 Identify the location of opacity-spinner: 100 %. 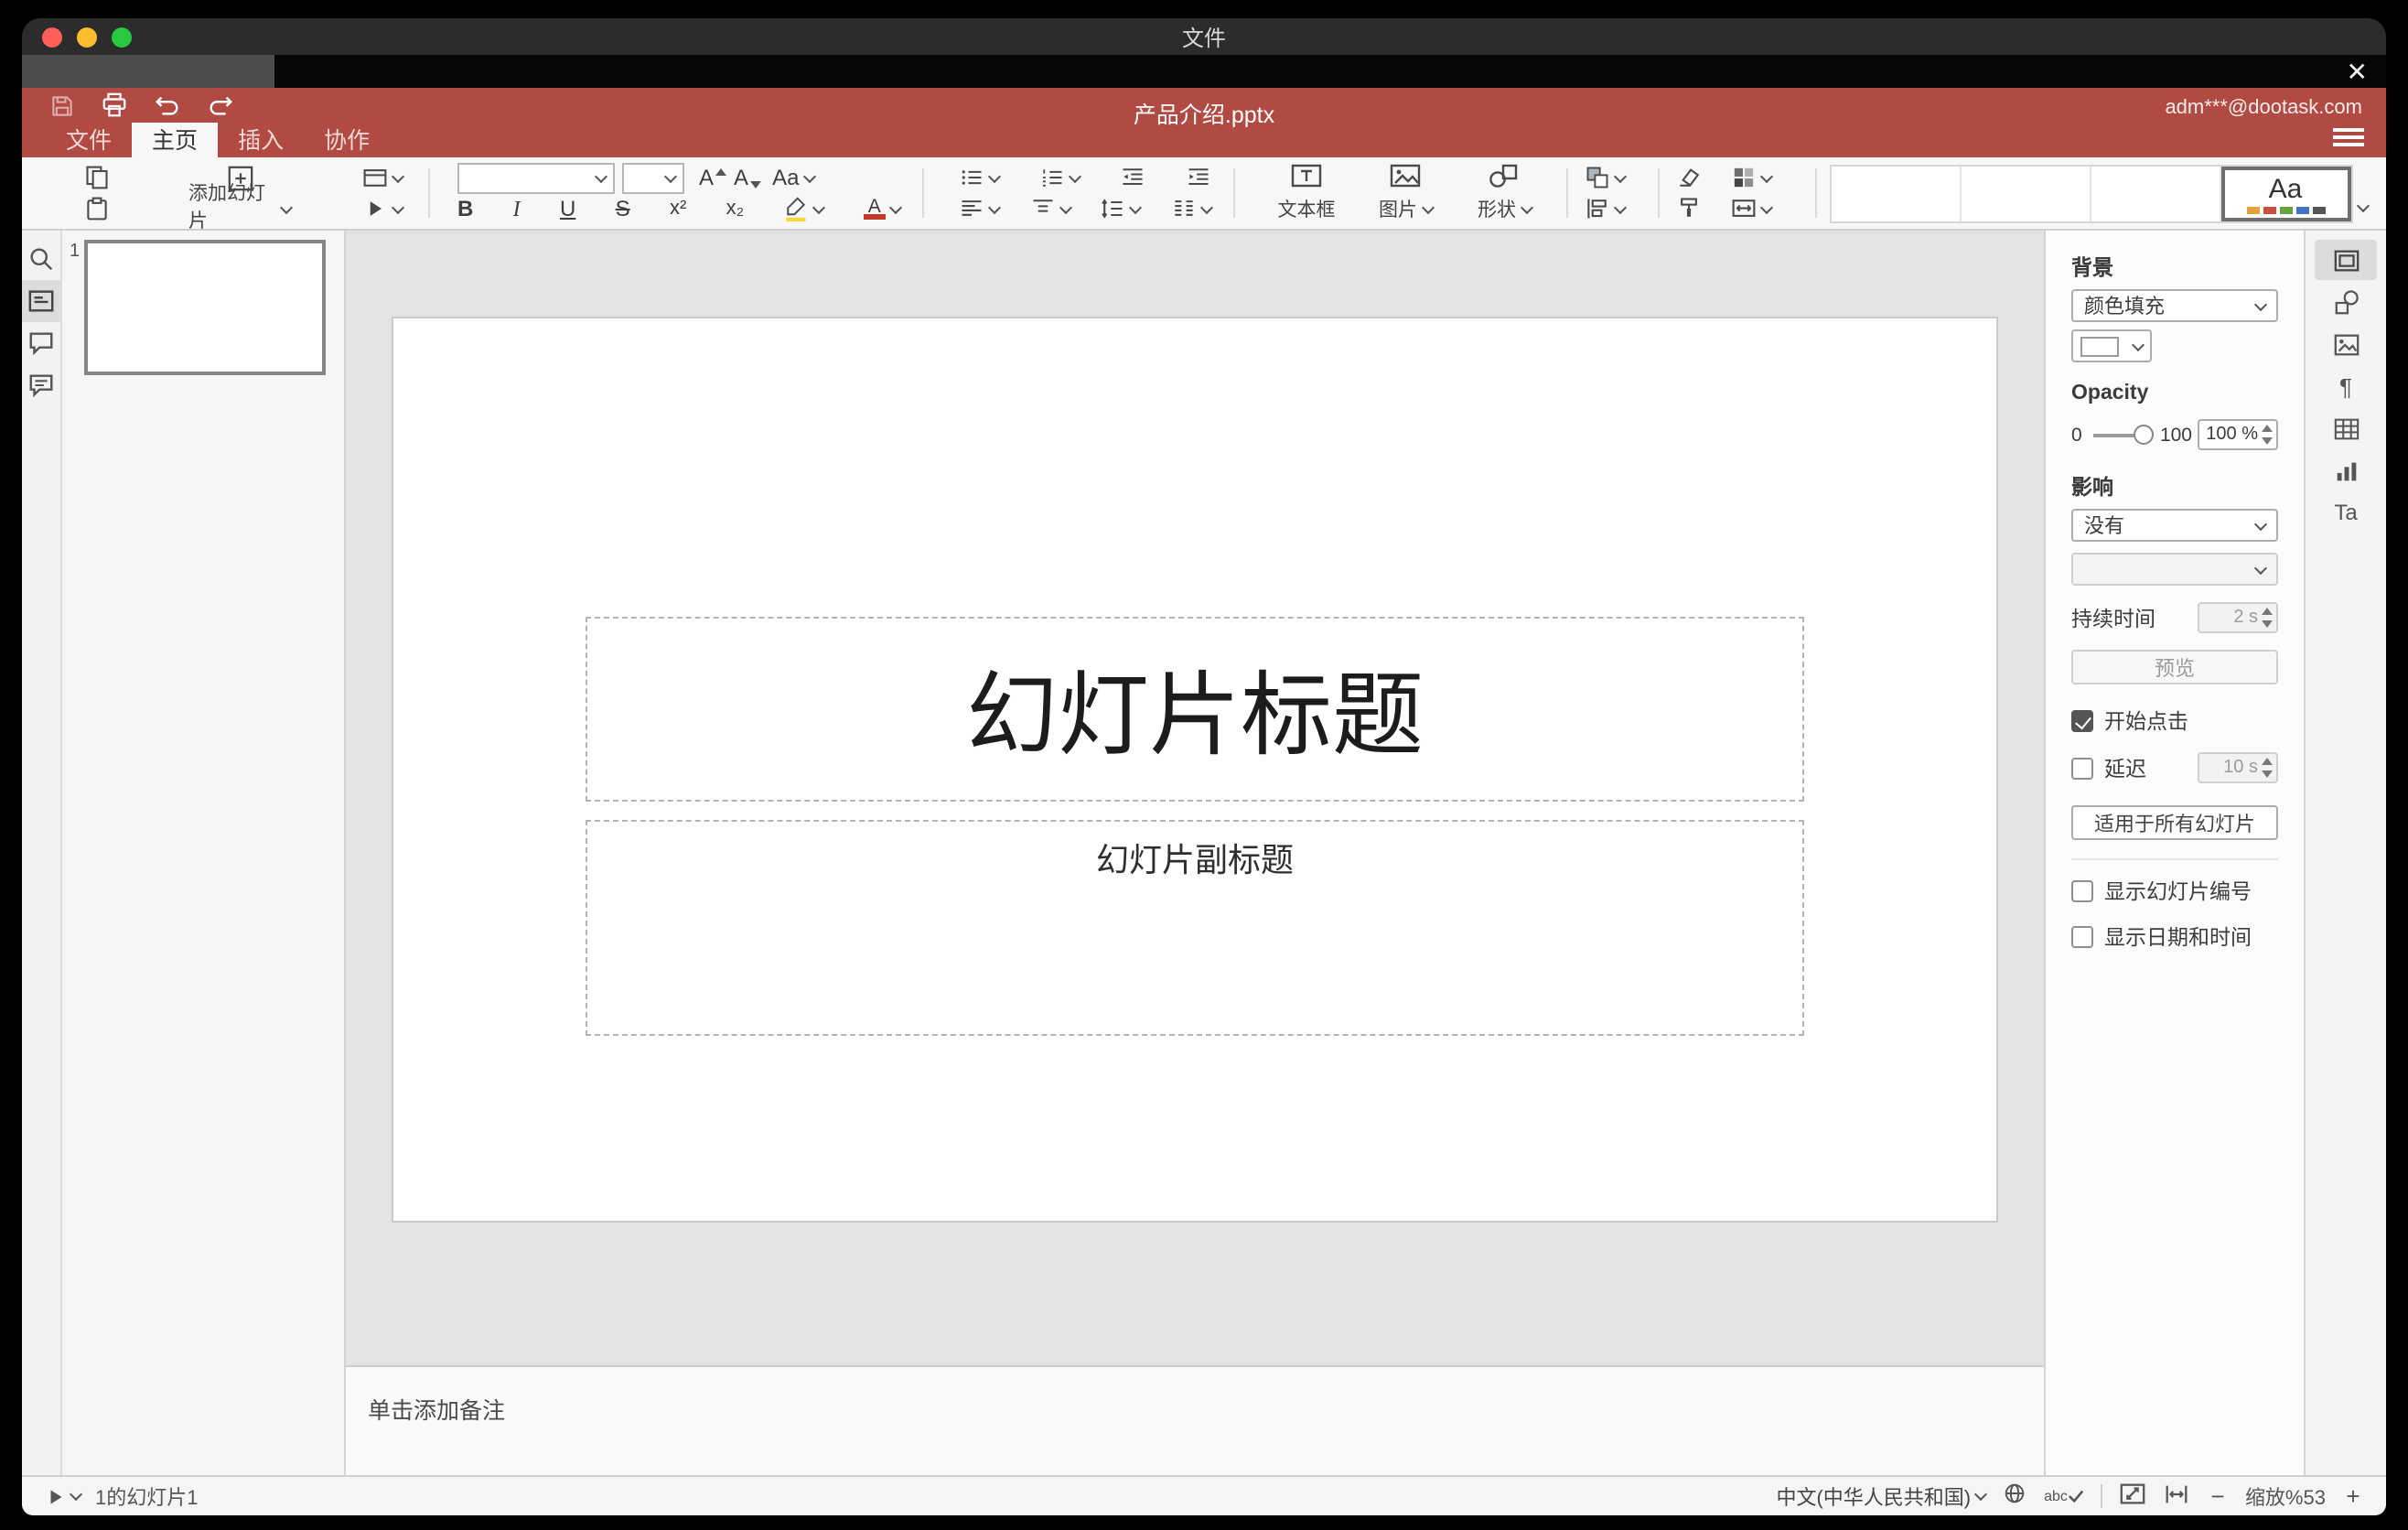
(2238, 434).